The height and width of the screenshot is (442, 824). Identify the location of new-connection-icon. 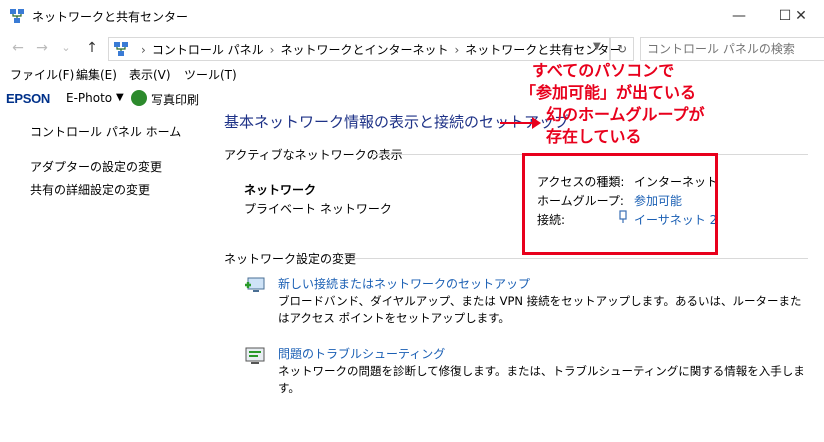
(255, 284).